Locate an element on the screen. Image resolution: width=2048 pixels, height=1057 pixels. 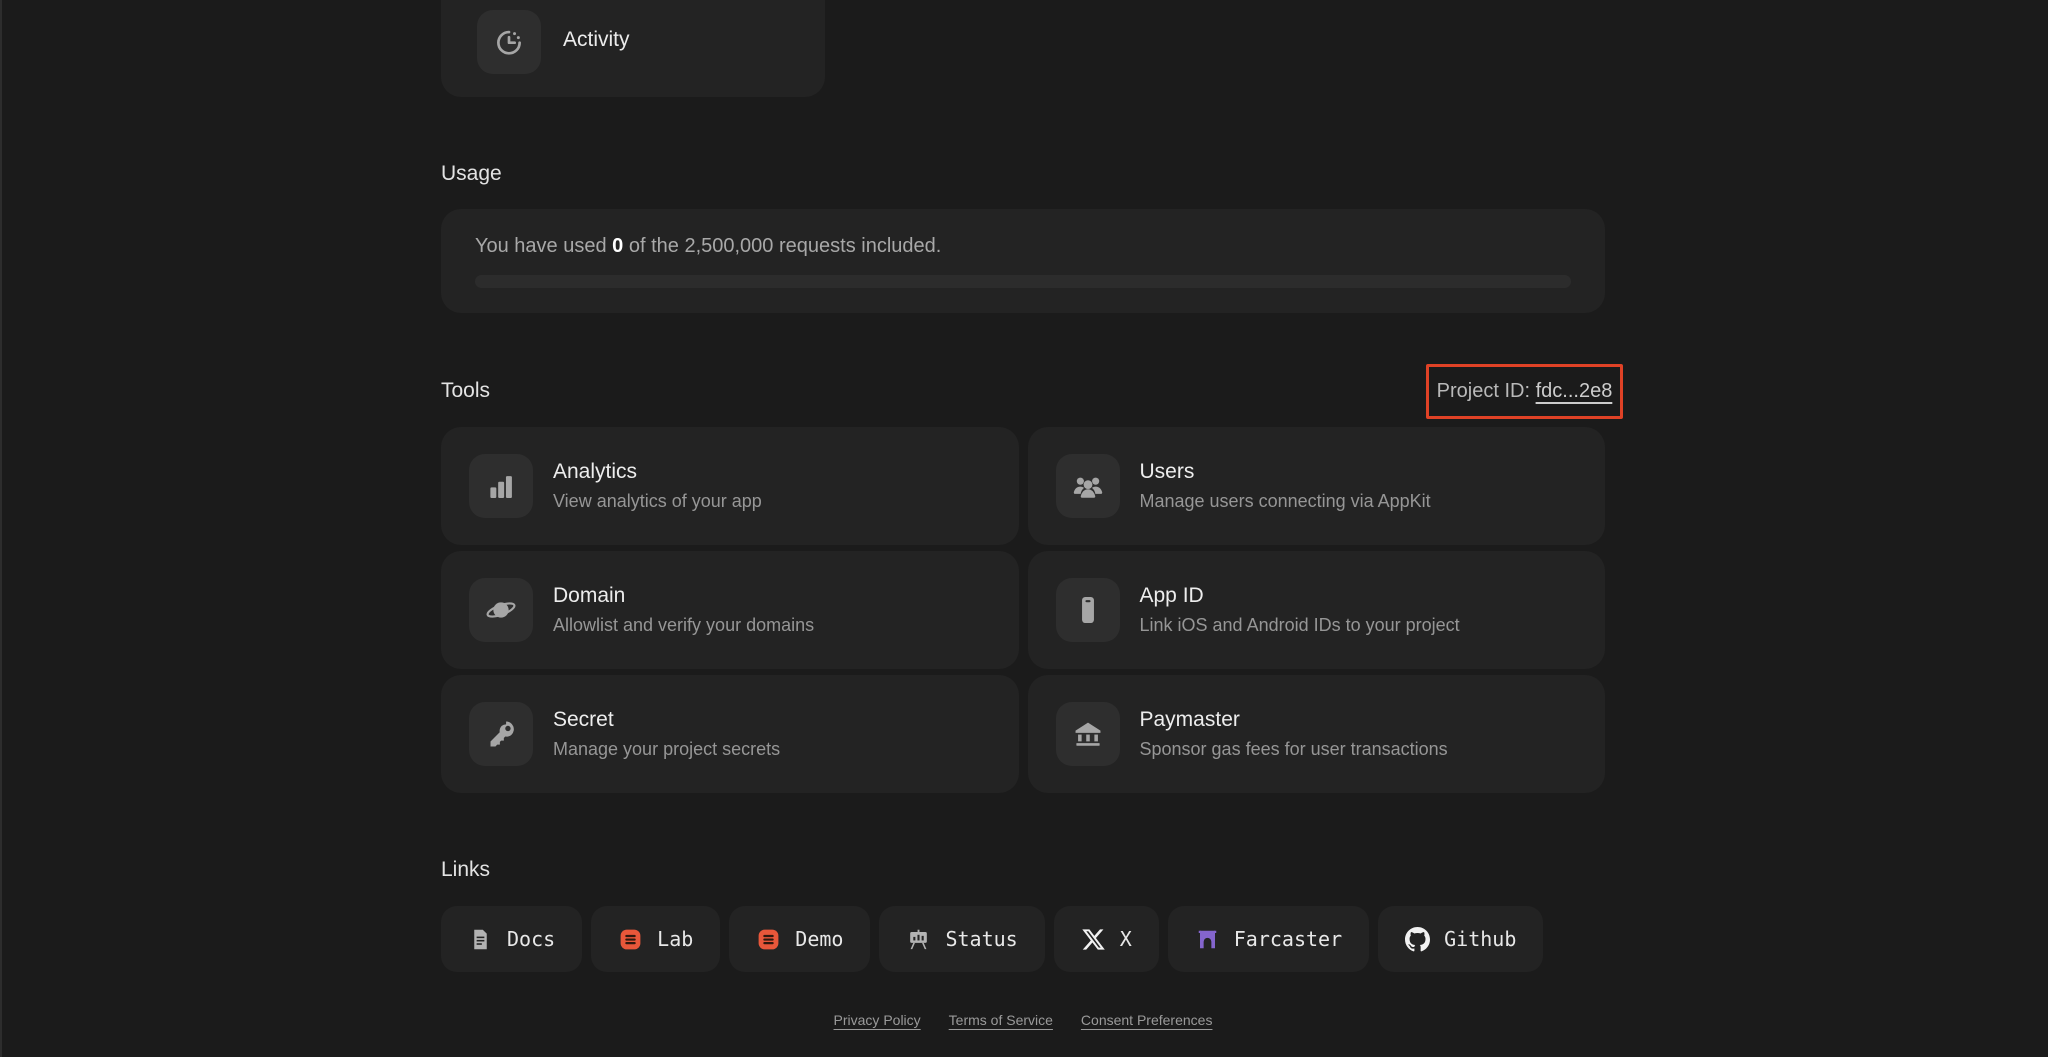
tool-card-description: Manage your project secrets is located at coordinates (667, 749).